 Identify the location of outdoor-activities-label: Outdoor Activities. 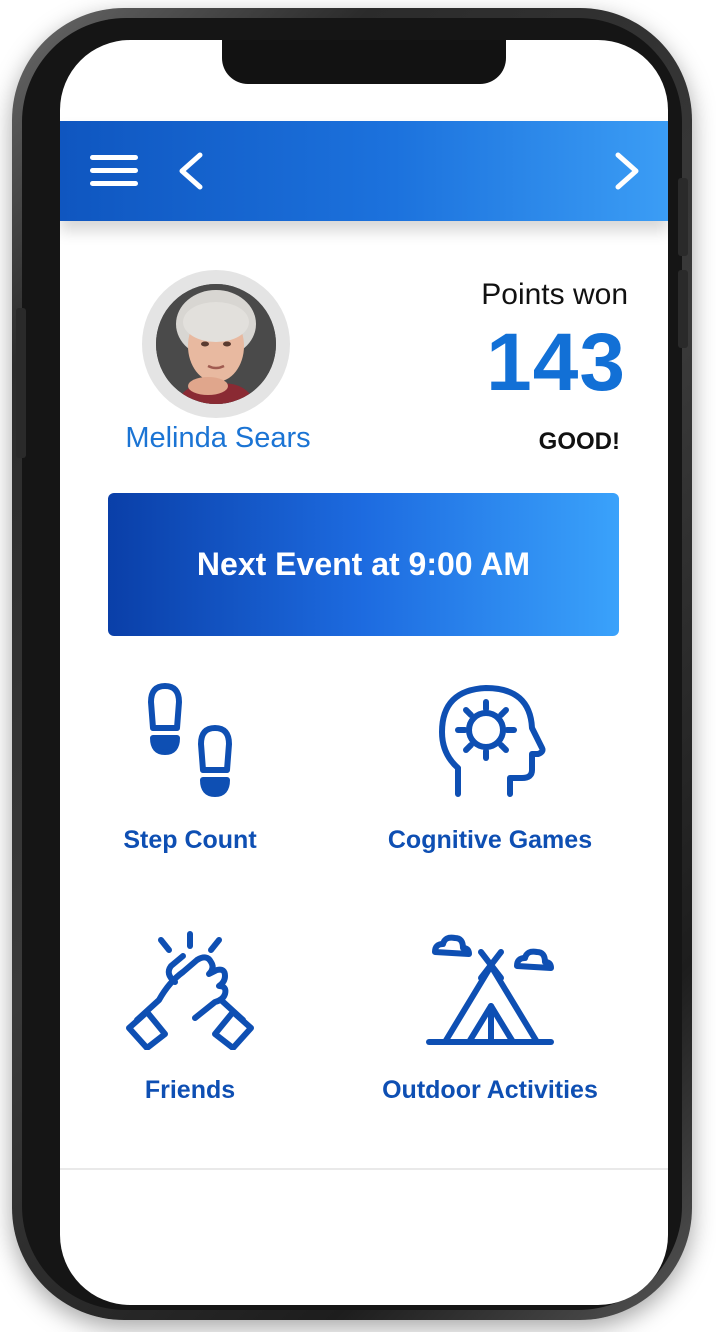
(490, 1090).